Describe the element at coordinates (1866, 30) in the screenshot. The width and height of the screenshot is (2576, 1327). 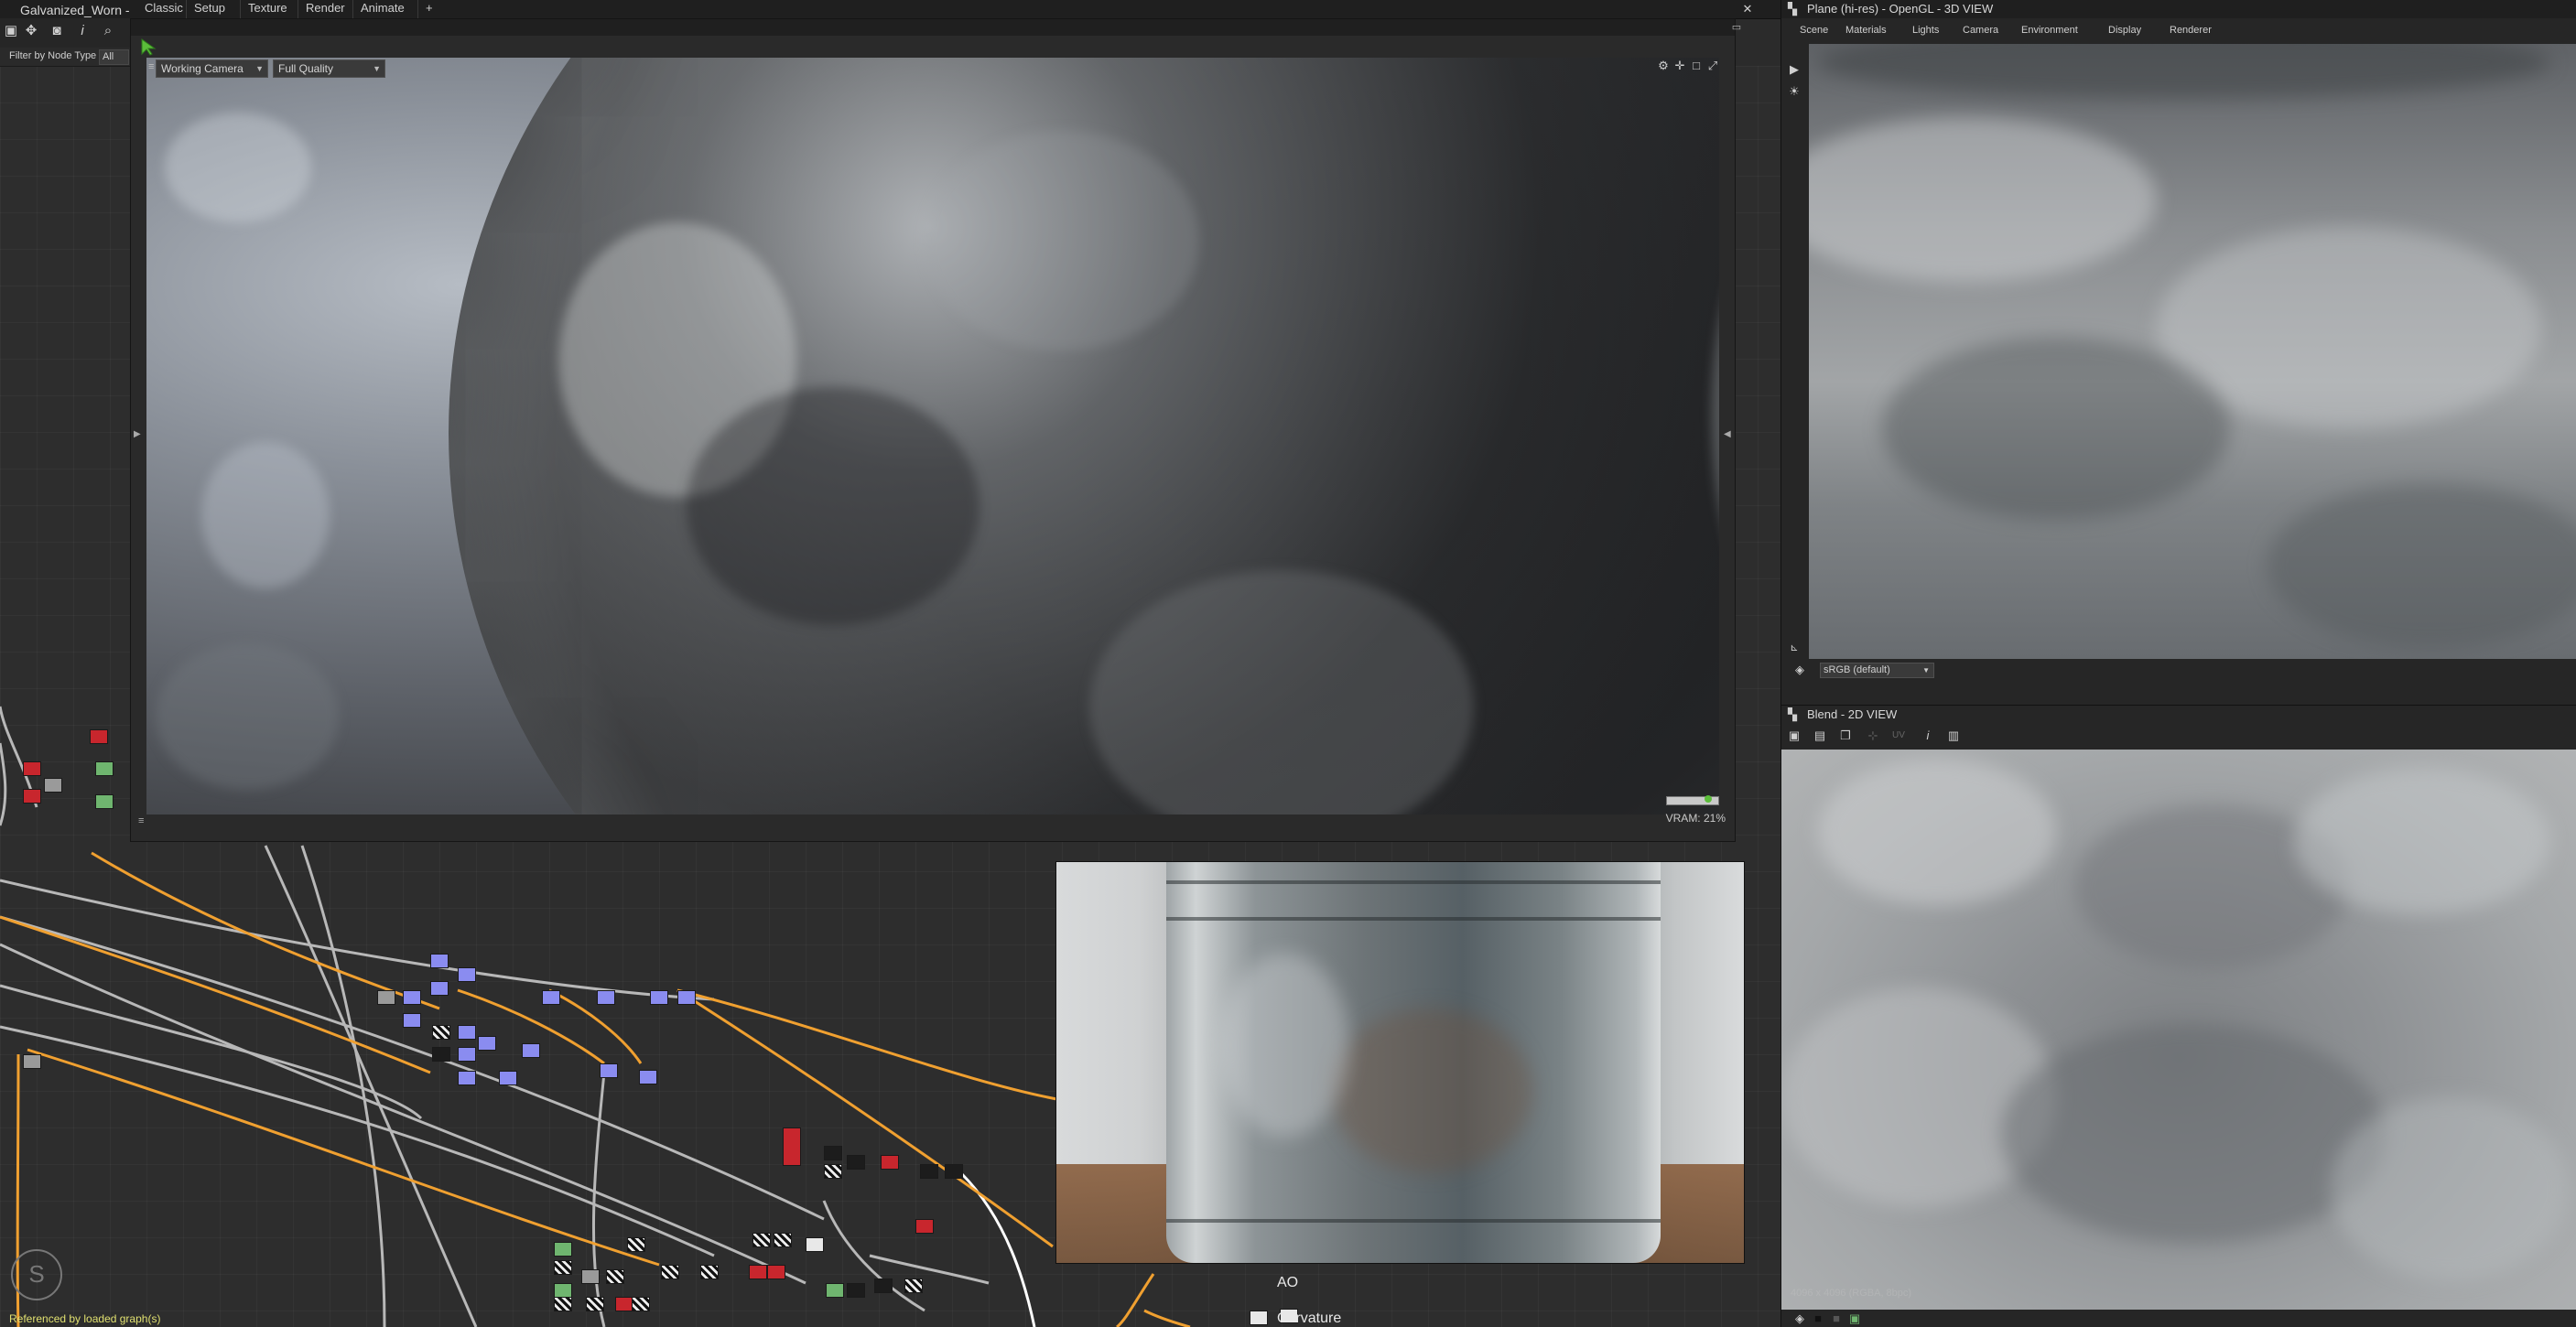
I see `view3d-menu-materials: Materials` at that location.